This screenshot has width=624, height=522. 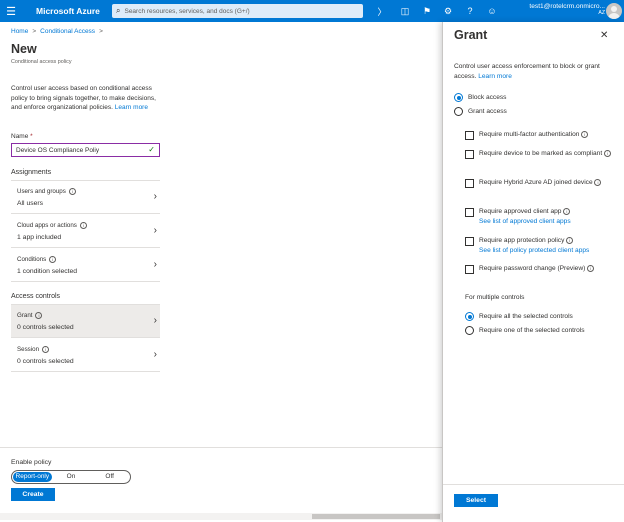 I want to click on feedback-icon: ☺, so click(x=492, y=11).